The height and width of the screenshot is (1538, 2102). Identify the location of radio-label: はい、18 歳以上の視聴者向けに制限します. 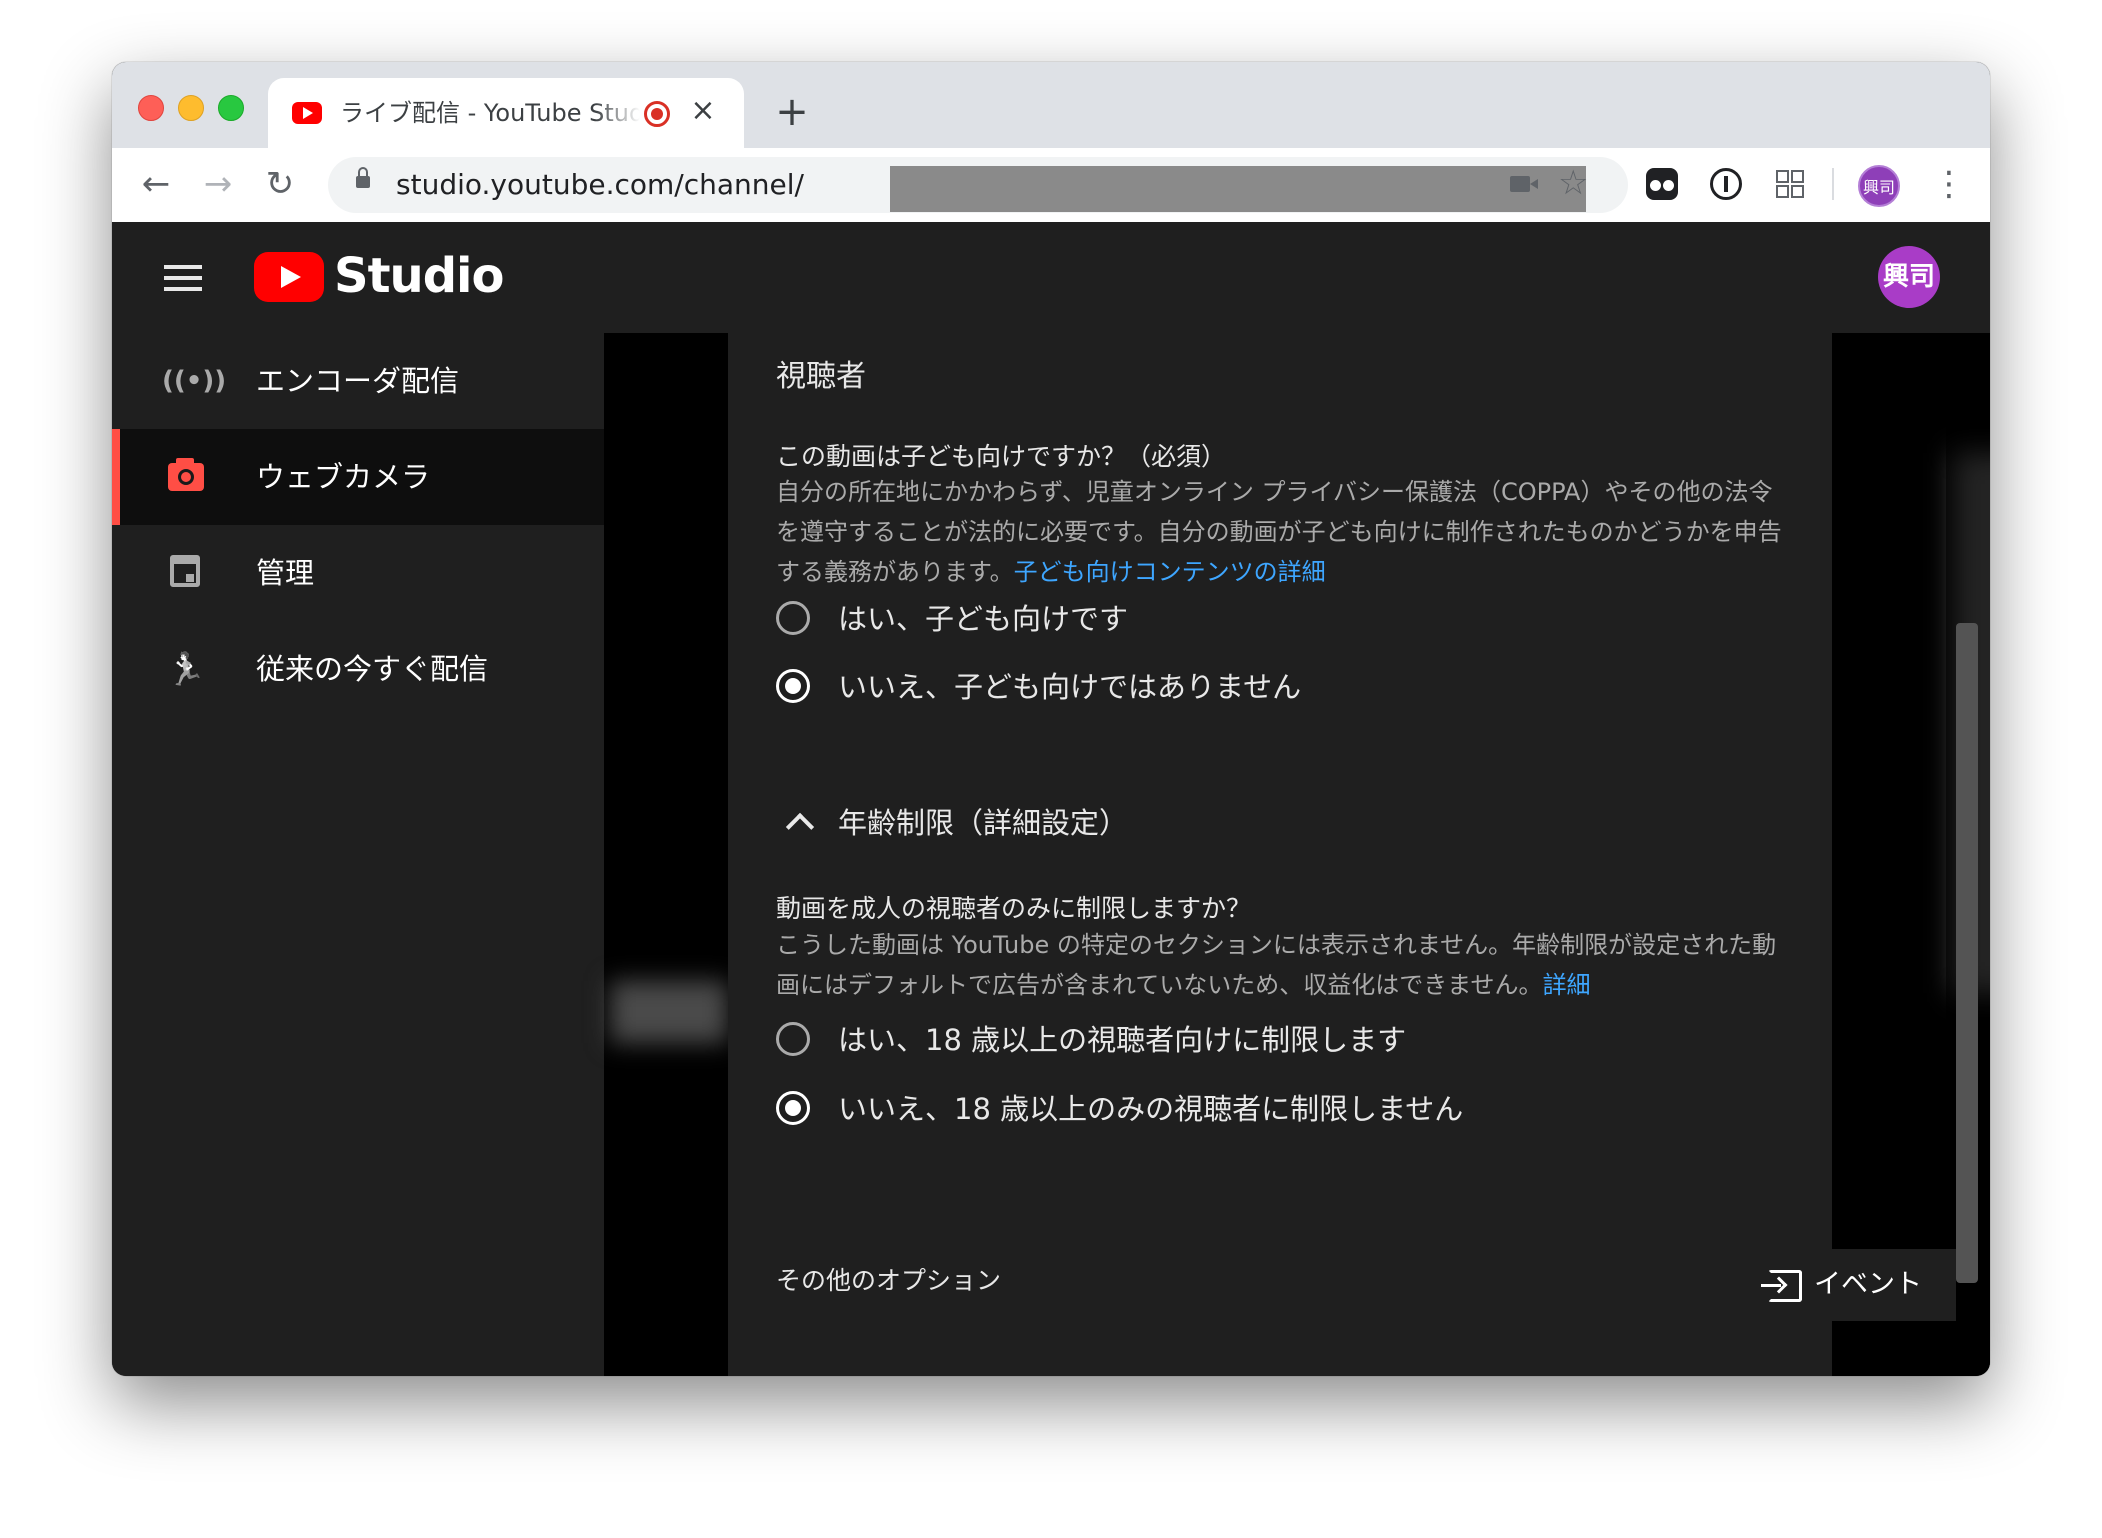
(1122, 1040).